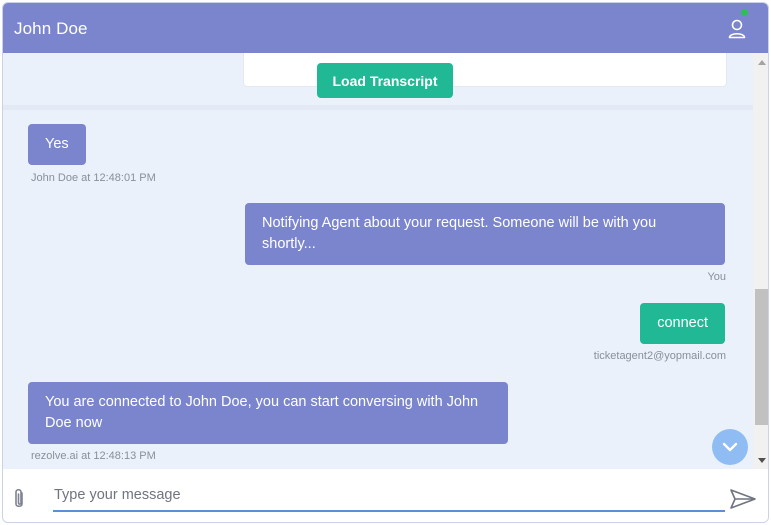 The width and height of the screenshot is (771, 525). I want to click on chevron-down-icon, so click(730, 447).